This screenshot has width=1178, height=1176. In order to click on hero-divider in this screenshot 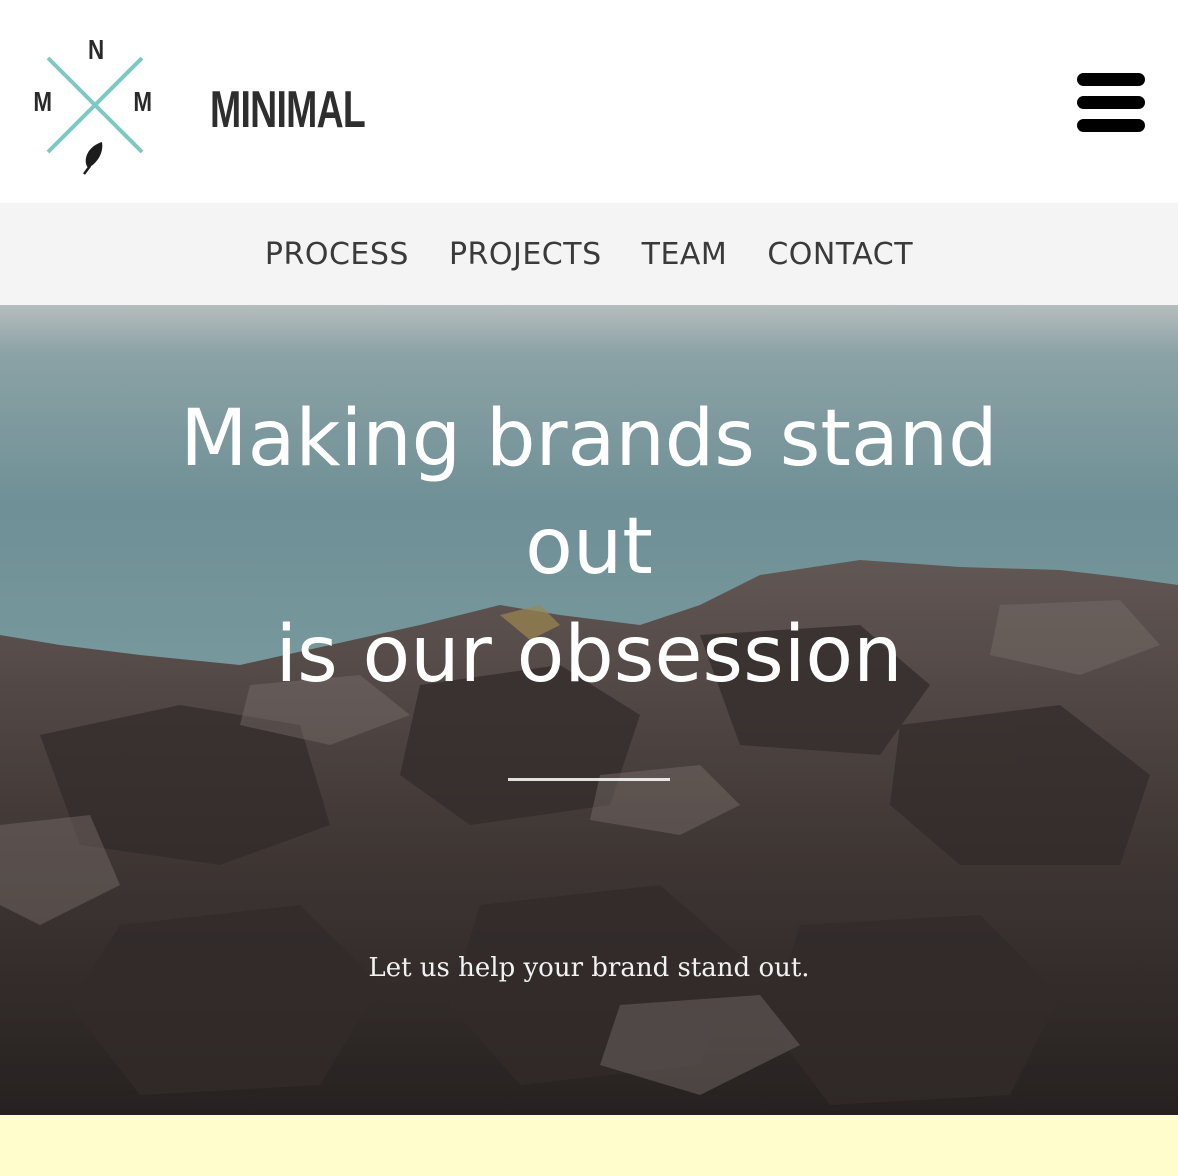, I will do `click(589, 779)`.